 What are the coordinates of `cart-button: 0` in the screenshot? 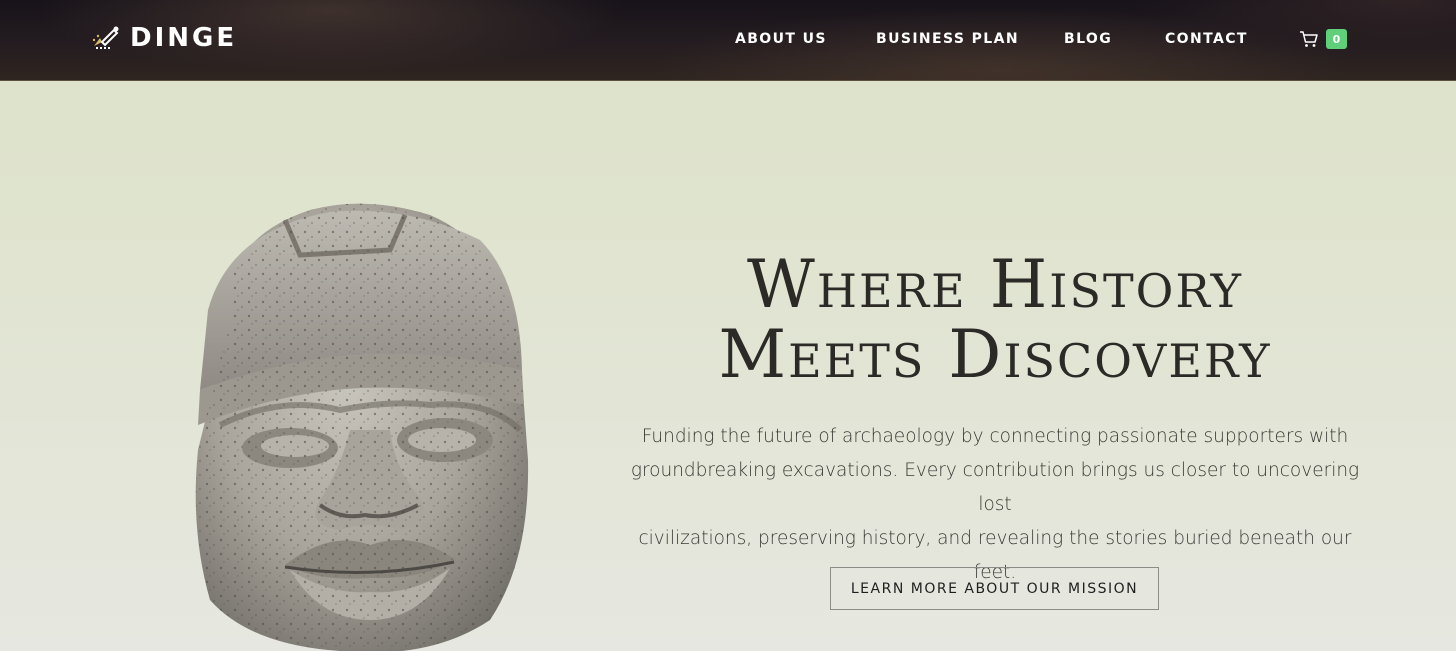 It's located at (1323, 39).